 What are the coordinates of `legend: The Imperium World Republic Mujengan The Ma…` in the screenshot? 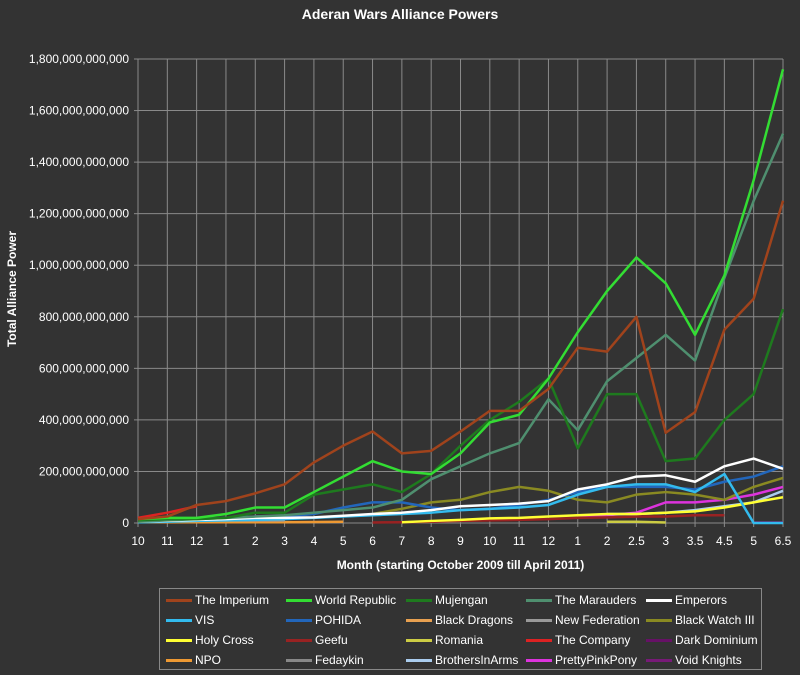 It's located at (460, 629).